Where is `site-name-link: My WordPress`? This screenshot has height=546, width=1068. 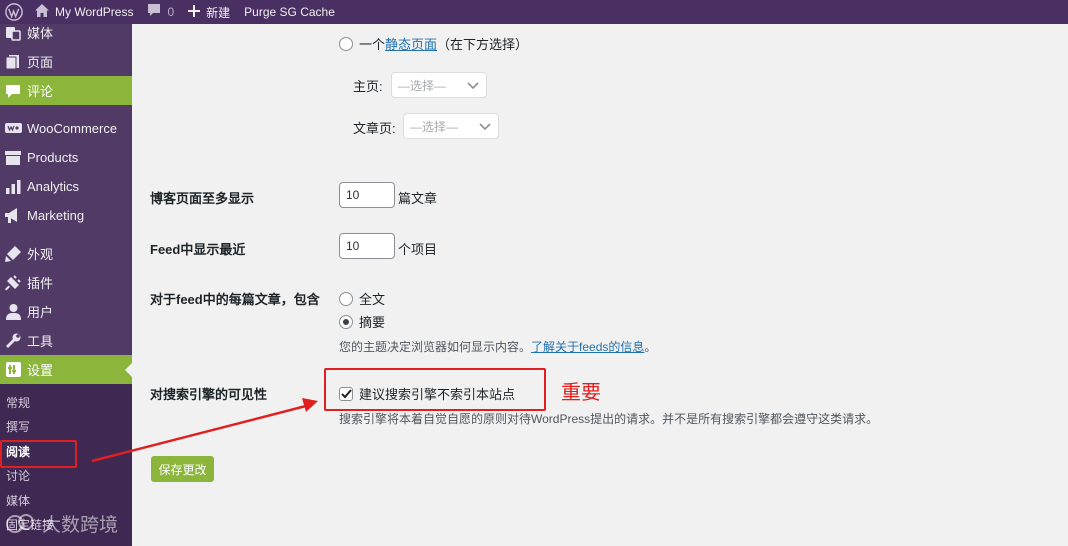
site-name-link: My WordPress is located at coordinates (84, 12).